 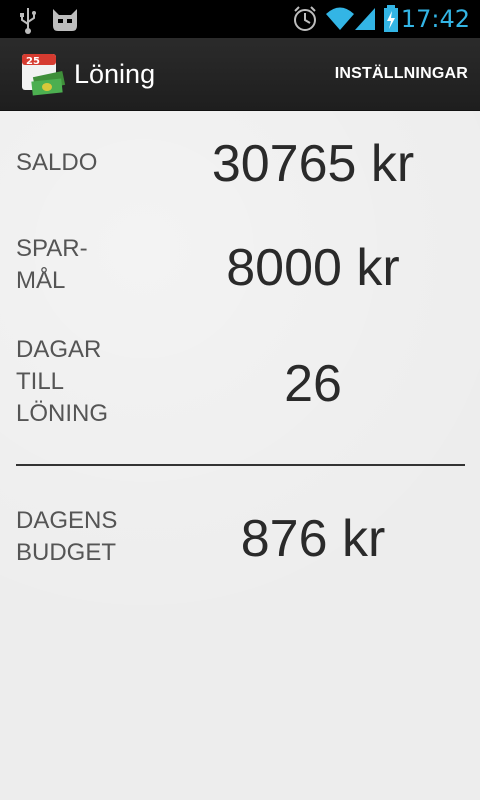 What do you see at coordinates (313, 268) in the screenshot?
I see `sparmal-value: 8000 kr` at bounding box center [313, 268].